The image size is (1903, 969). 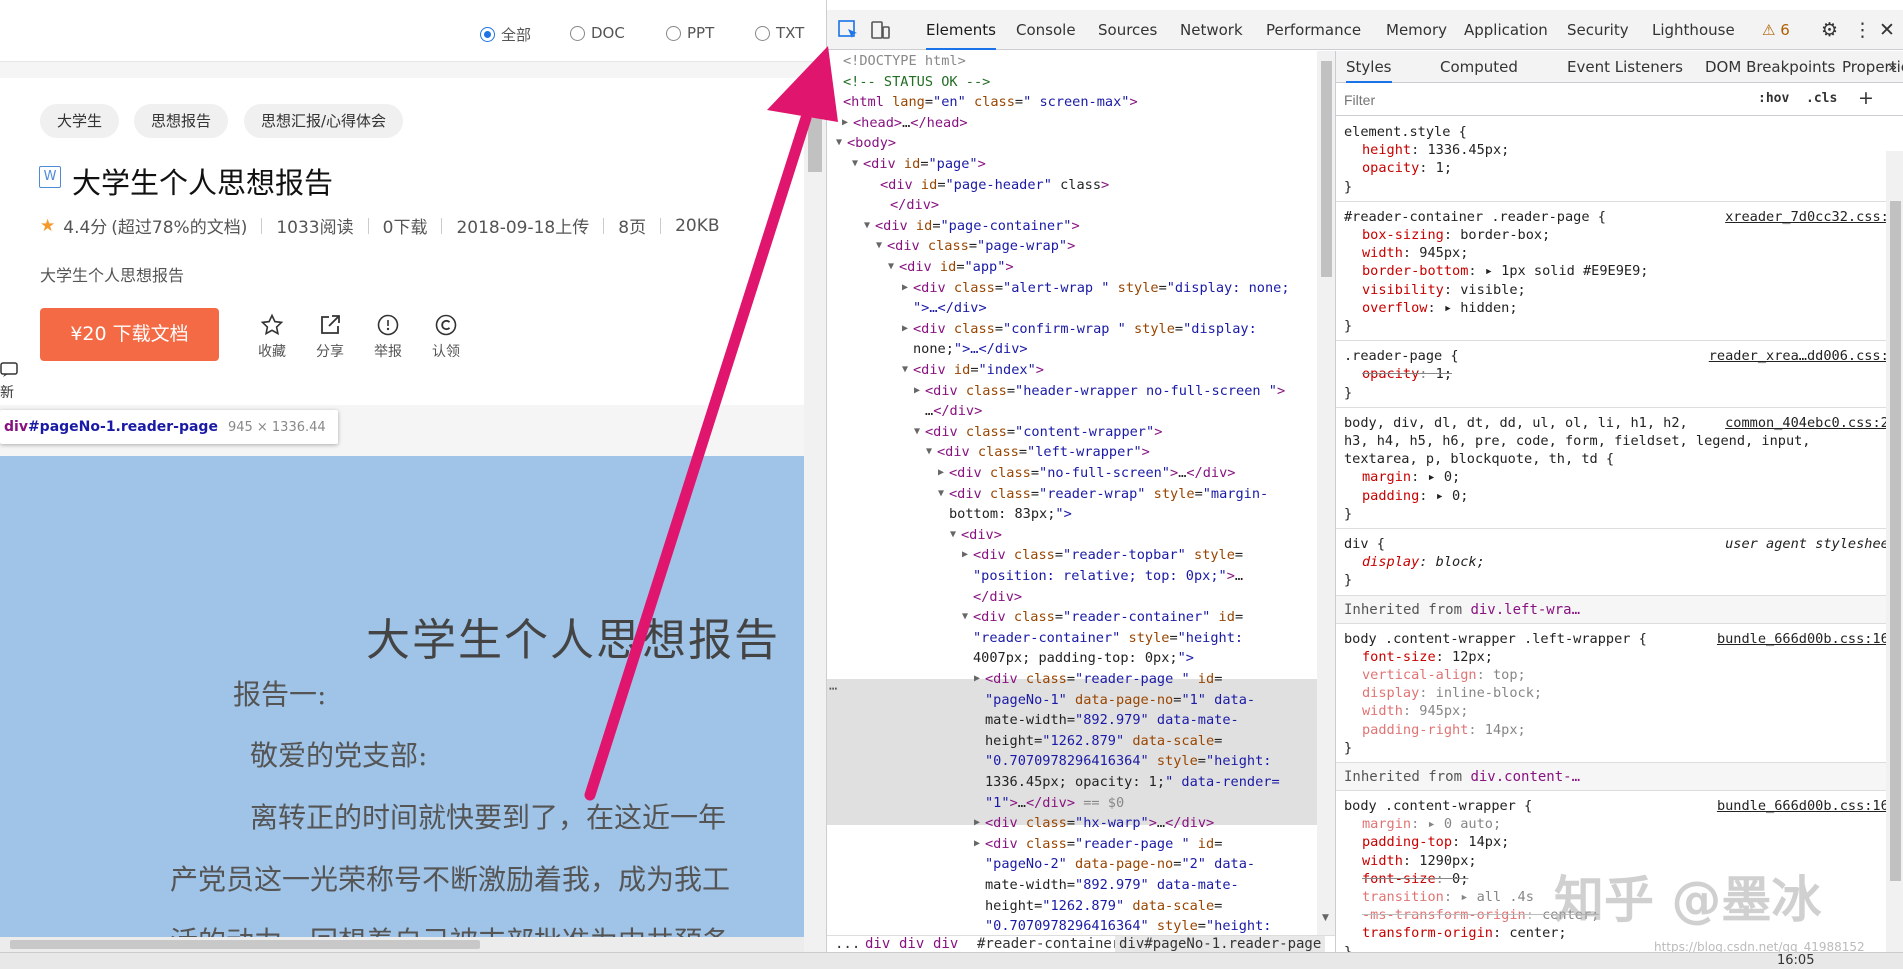 I want to click on taskbar: 16:05, so click(x=951, y=960).